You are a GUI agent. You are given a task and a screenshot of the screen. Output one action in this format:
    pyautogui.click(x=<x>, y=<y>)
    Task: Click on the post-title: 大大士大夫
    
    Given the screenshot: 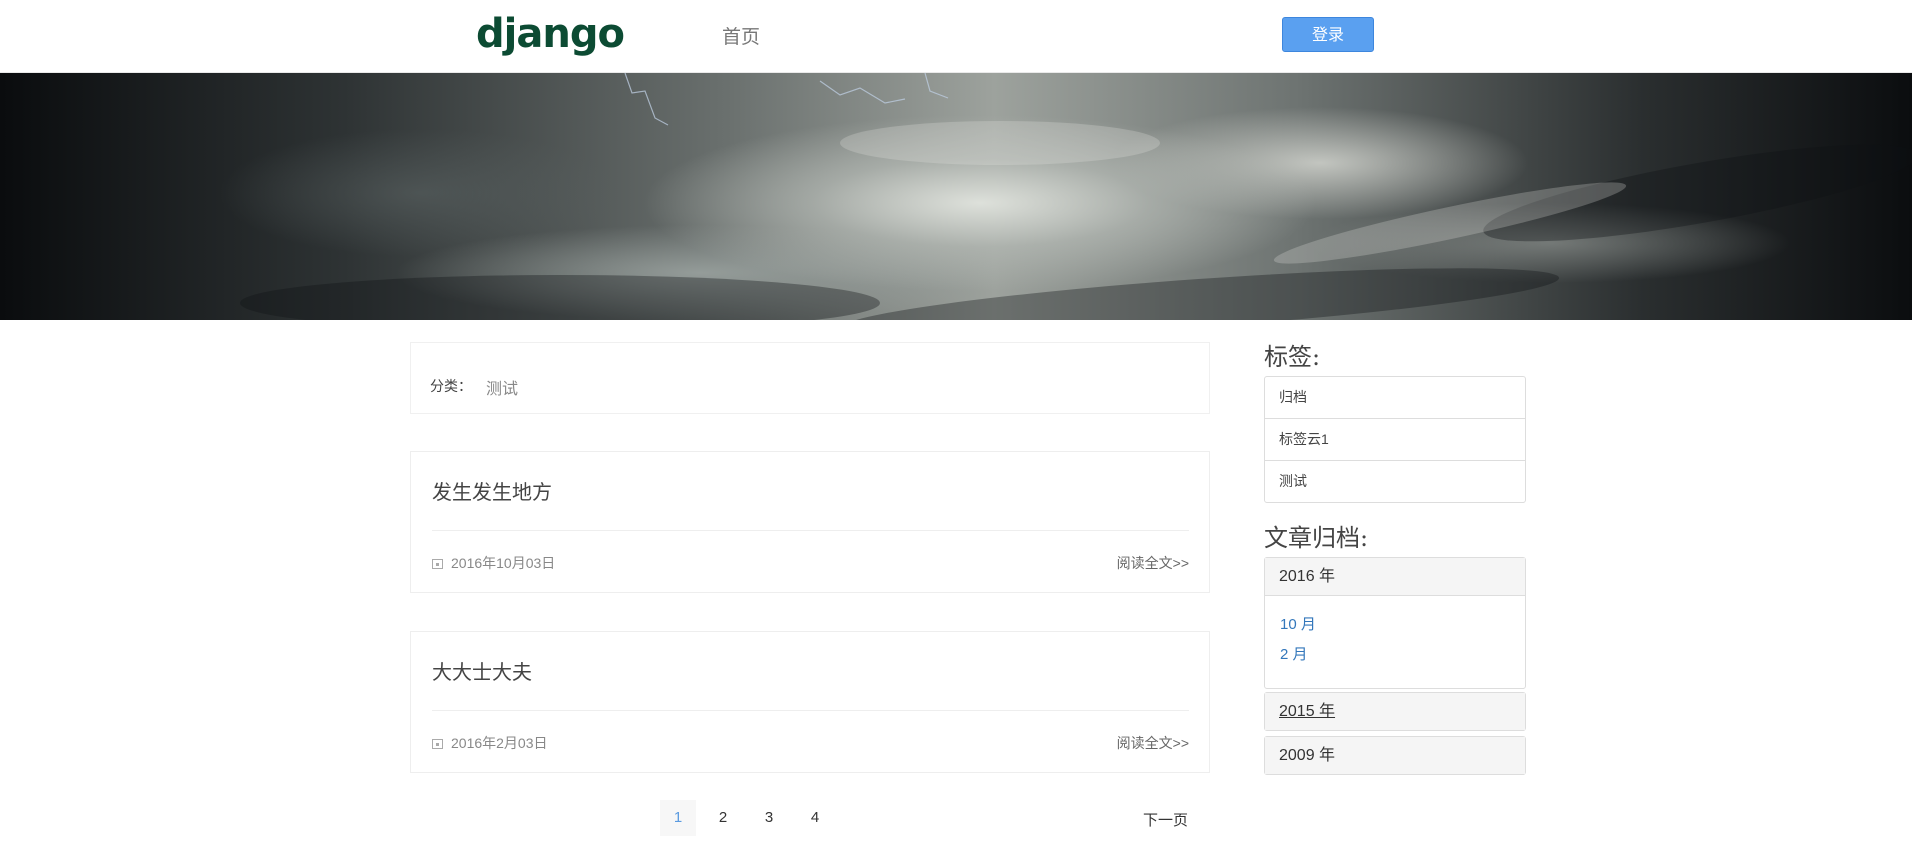 What is the action you would take?
    pyautogui.click(x=482, y=670)
    